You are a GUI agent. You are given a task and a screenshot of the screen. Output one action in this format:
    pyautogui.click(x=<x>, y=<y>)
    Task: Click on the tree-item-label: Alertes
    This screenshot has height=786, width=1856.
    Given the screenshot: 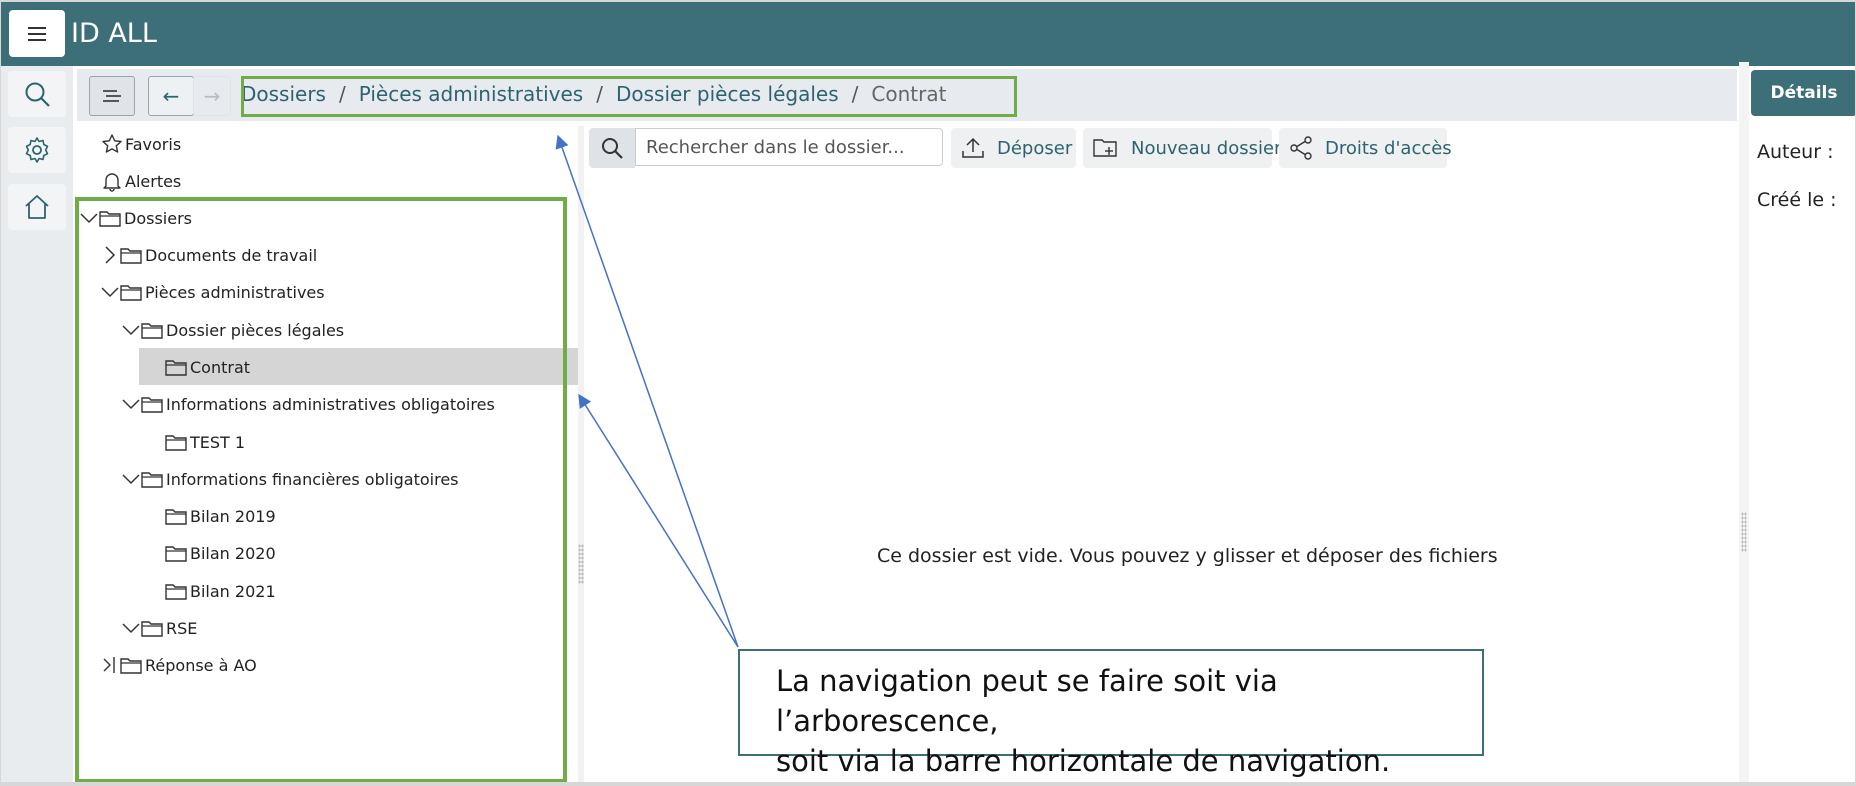 What is the action you would take?
    pyautogui.click(x=153, y=181)
    